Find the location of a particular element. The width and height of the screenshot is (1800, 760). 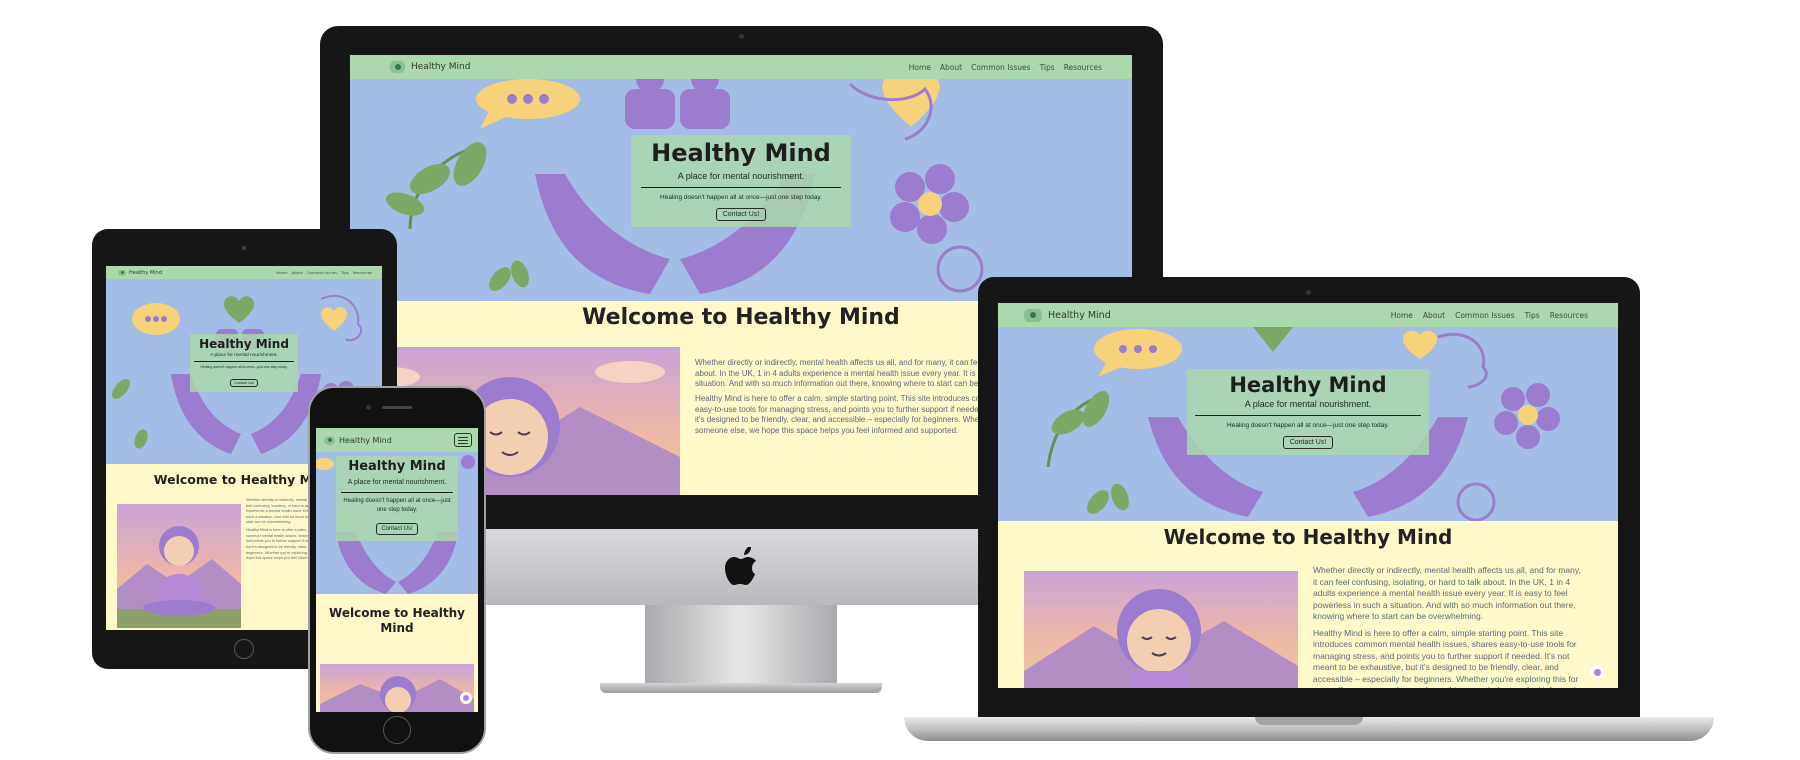

imac-stand is located at coordinates (741, 644).